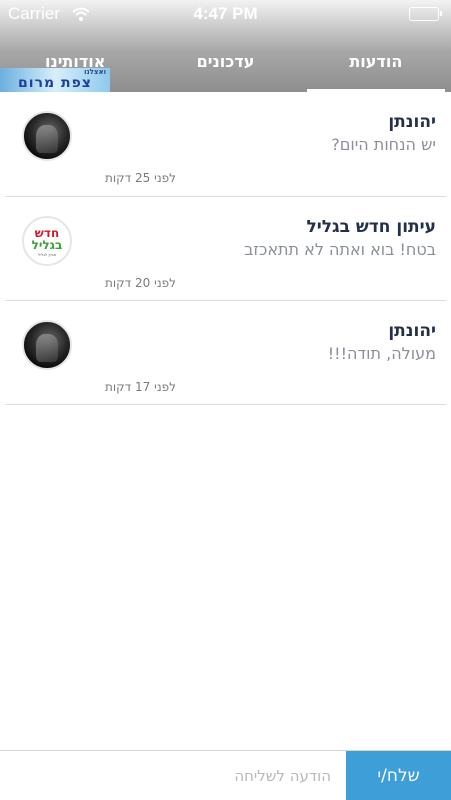 This screenshot has width=451, height=800. What do you see at coordinates (225, 353) in the screenshot?
I see `list-item: יהונתן מעולה, תודה!!! לפני 17 דקות` at bounding box center [225, 353].